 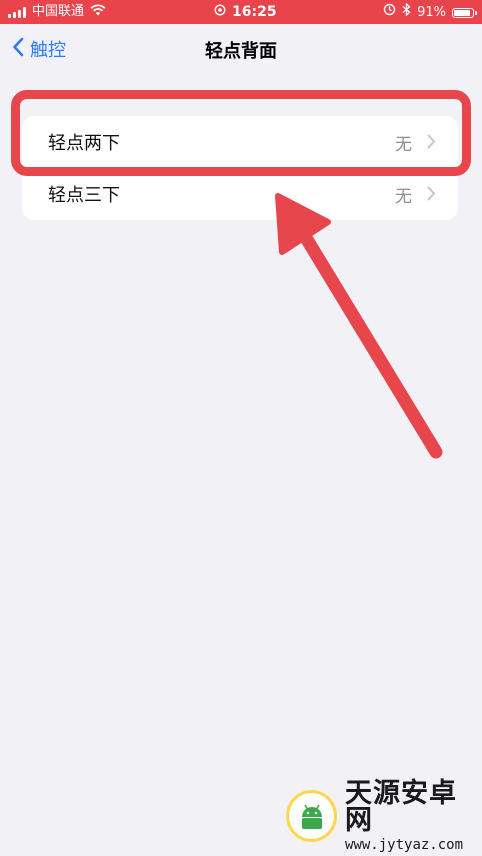 I want to click on status-time: 16:25, so click(x=254, y=12).